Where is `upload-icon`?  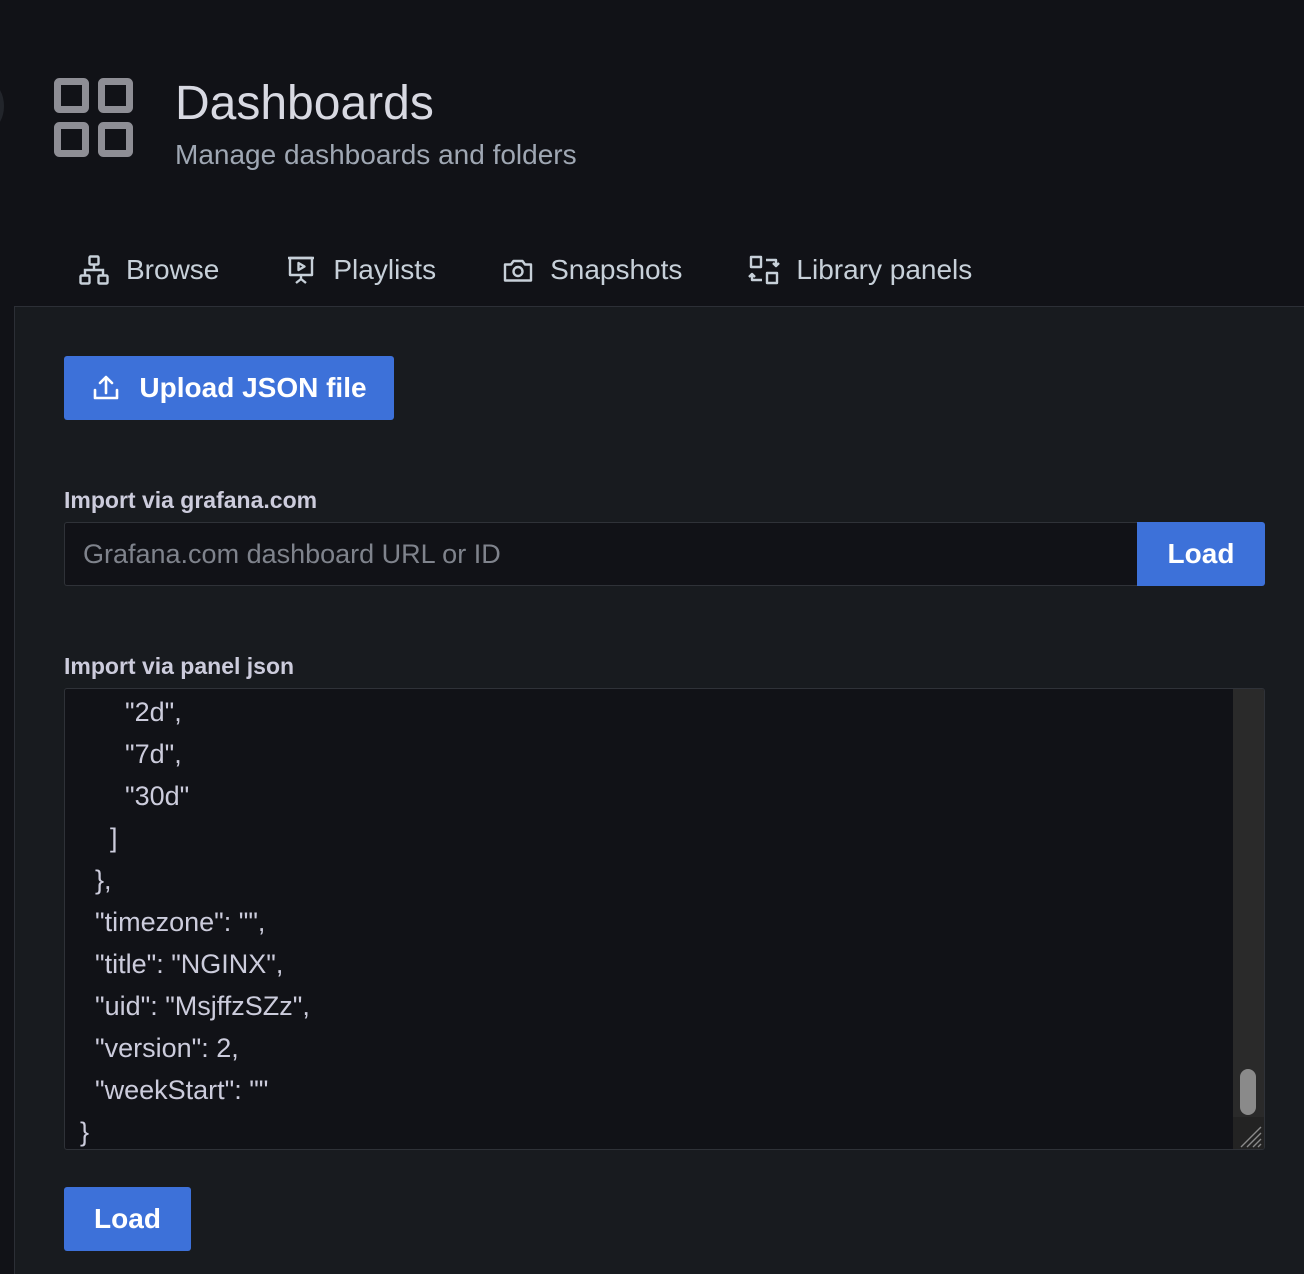
upload-icon is located at coordinates (106, 387).